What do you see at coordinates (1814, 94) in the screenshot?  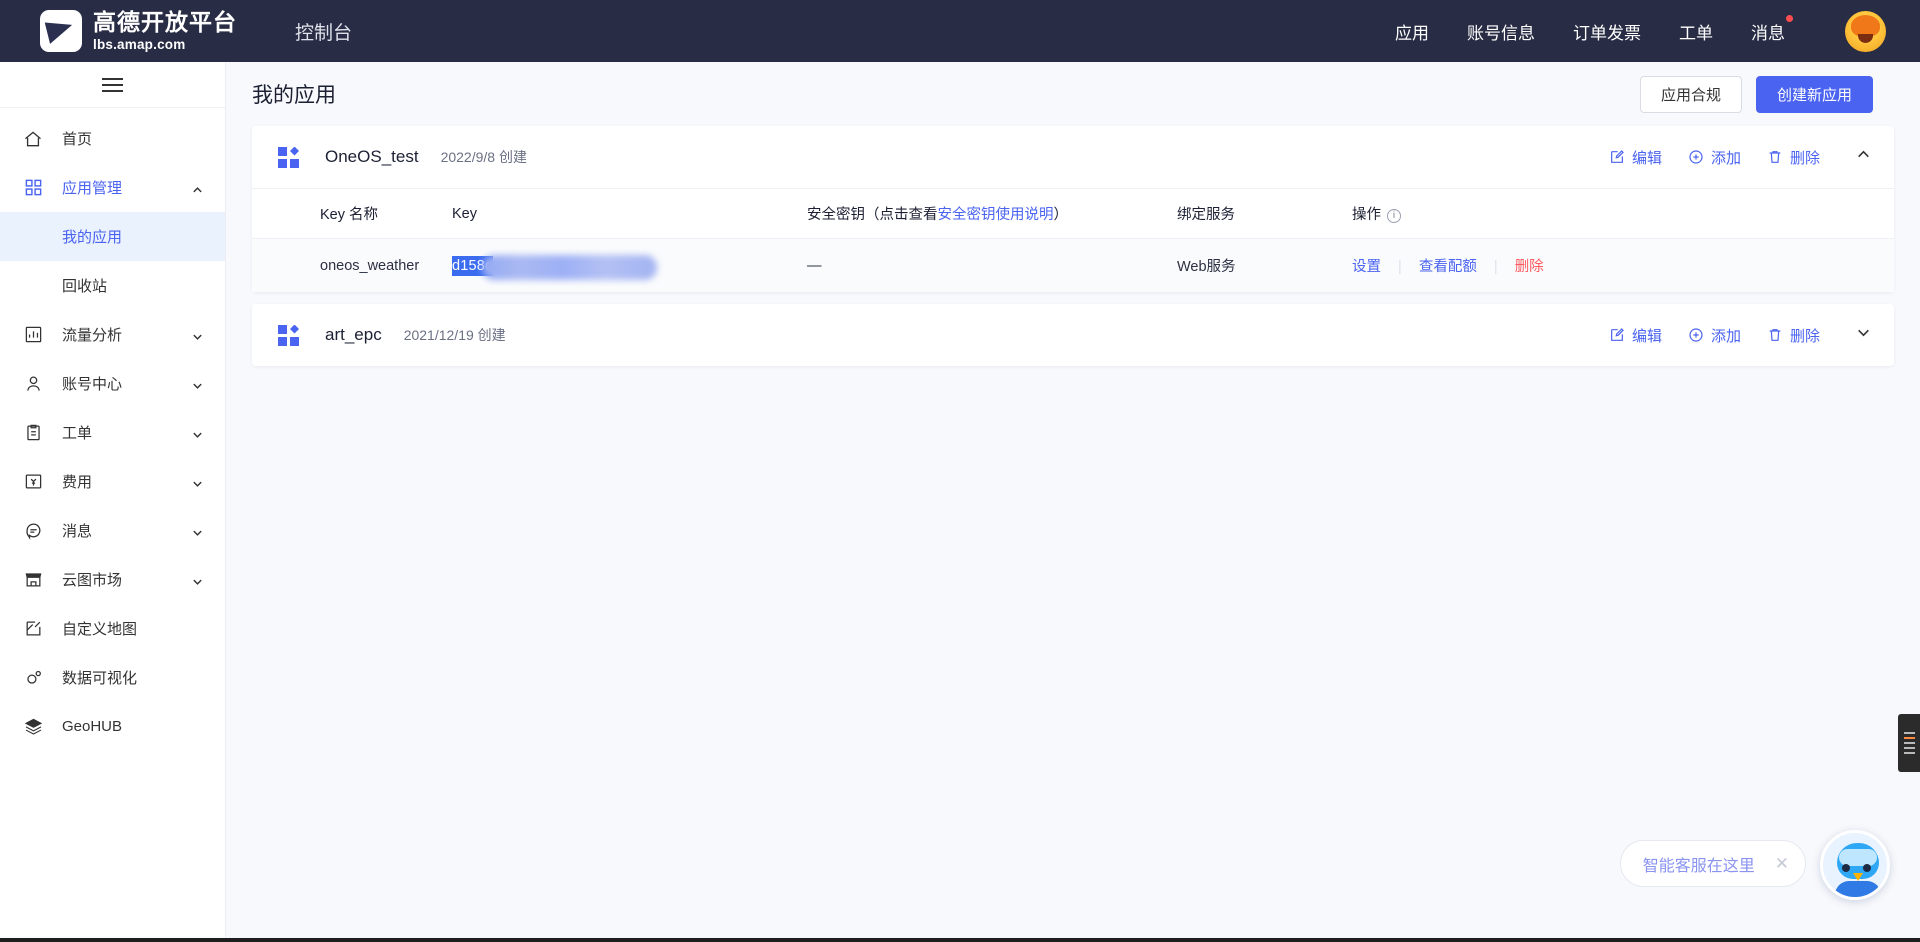 I see `create-app-button: 创建新应用` at bounding box center [1814, 94].